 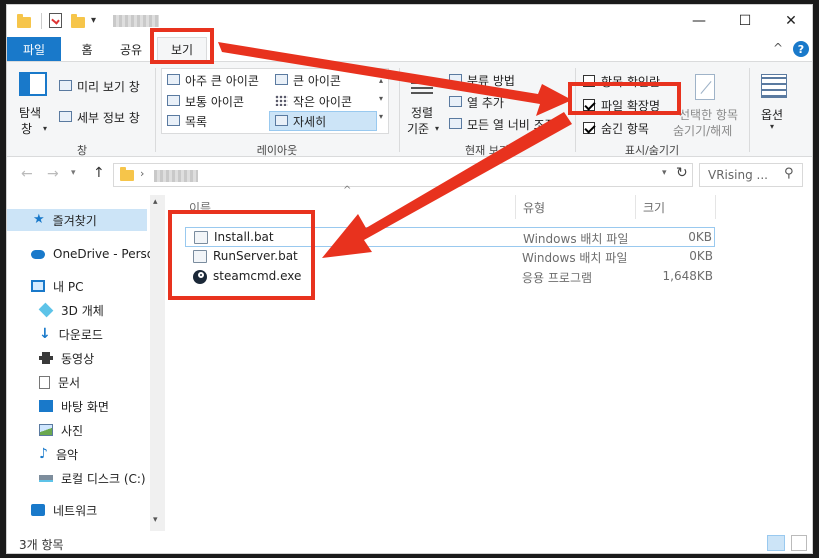 What do you see at coordinates (80, 334) in the screenshot?
I see `nav-label: 다운로드` at bounding box center [80, 334].